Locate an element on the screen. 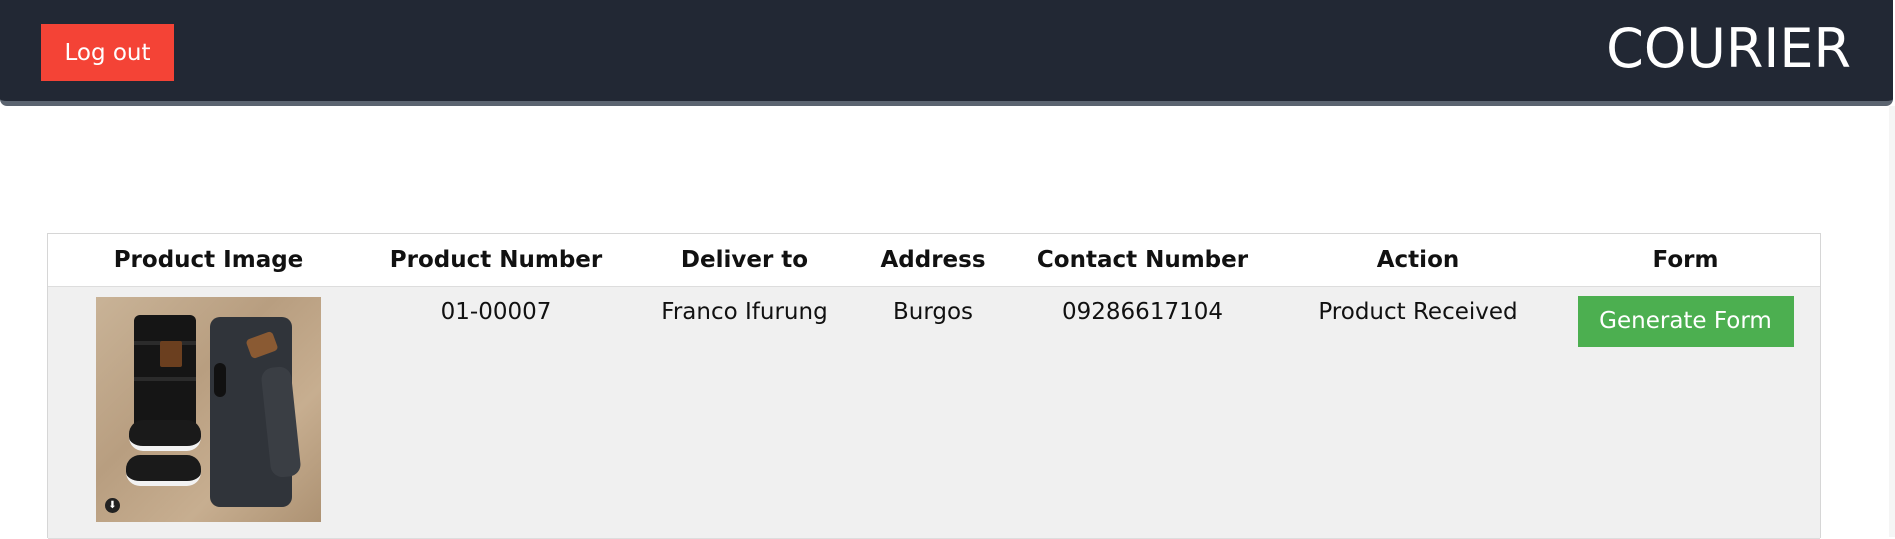  product-image-cell: ⬇ is located at coordinates (208, 412).